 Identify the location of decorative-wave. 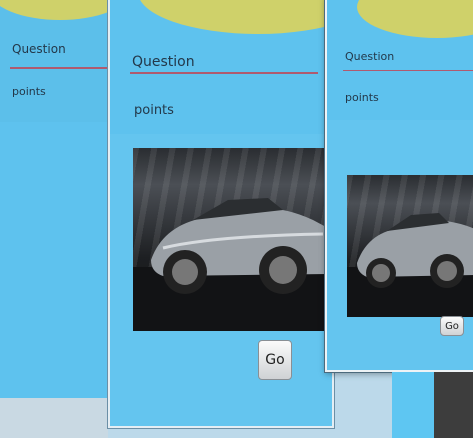
(415, 19).